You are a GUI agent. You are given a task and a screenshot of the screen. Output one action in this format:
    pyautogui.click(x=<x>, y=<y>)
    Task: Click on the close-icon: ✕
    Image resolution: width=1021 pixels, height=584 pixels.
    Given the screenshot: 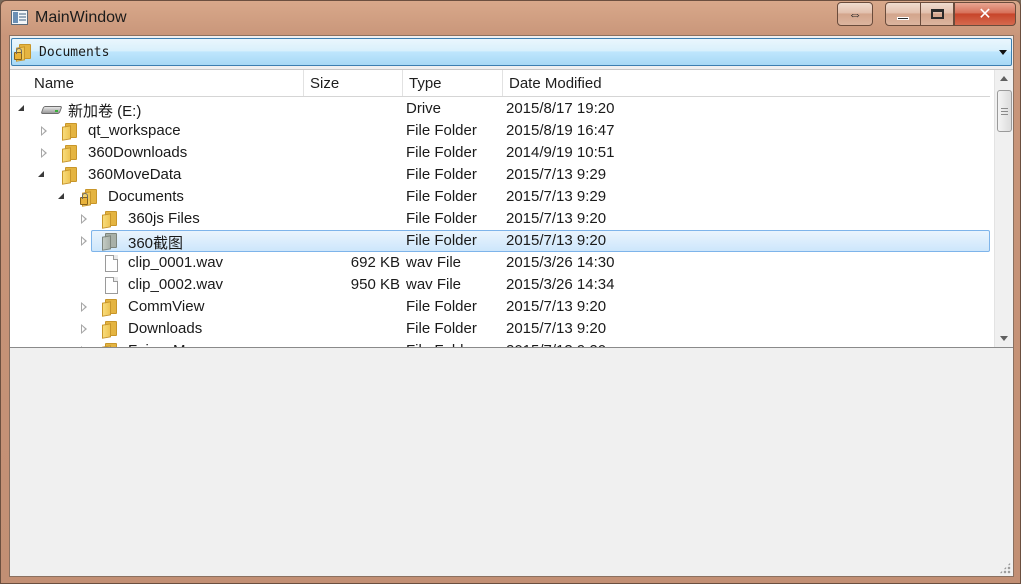 What is the action you would take?
    pyautogui.click(x=985, y=14)
    